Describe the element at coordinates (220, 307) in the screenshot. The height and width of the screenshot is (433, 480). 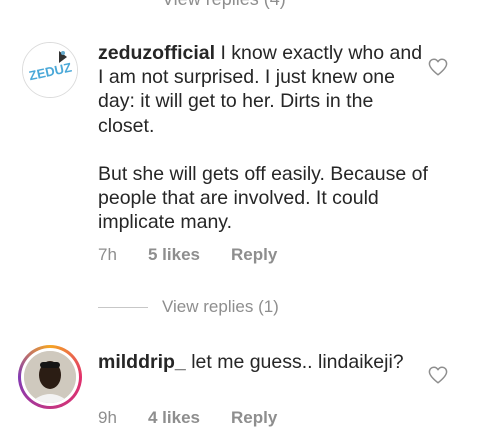
I see `view-replies-label: View replies (1)` at that location.